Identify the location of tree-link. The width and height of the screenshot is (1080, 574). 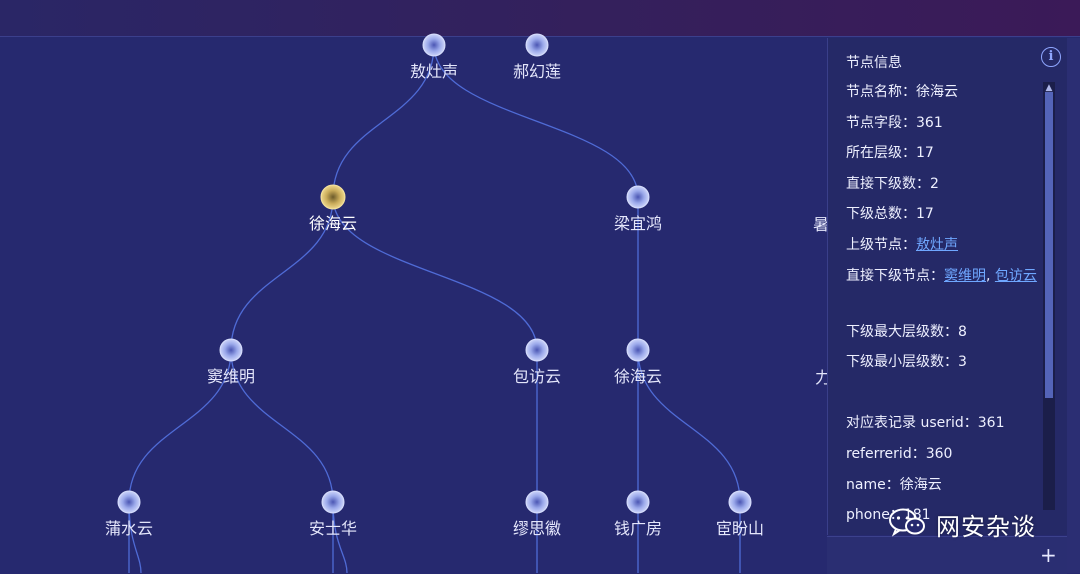
(435, 273).